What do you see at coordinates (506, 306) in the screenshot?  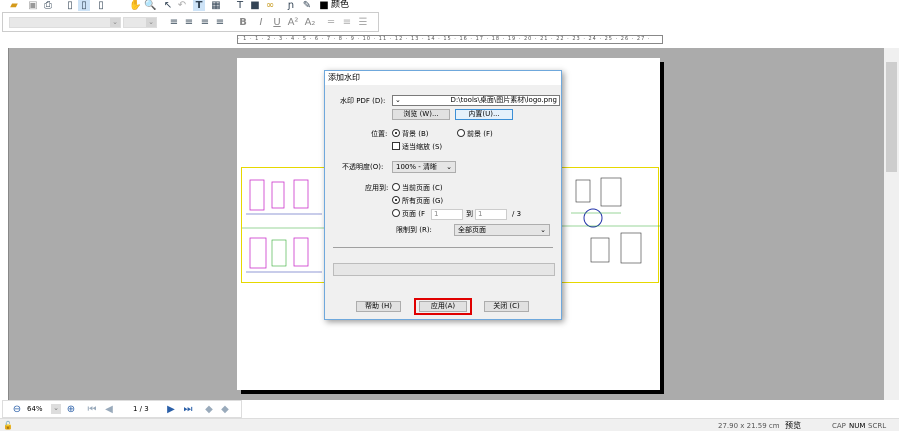 I see `close-button: 关闭 (C)` at bounding box center [506, 306].